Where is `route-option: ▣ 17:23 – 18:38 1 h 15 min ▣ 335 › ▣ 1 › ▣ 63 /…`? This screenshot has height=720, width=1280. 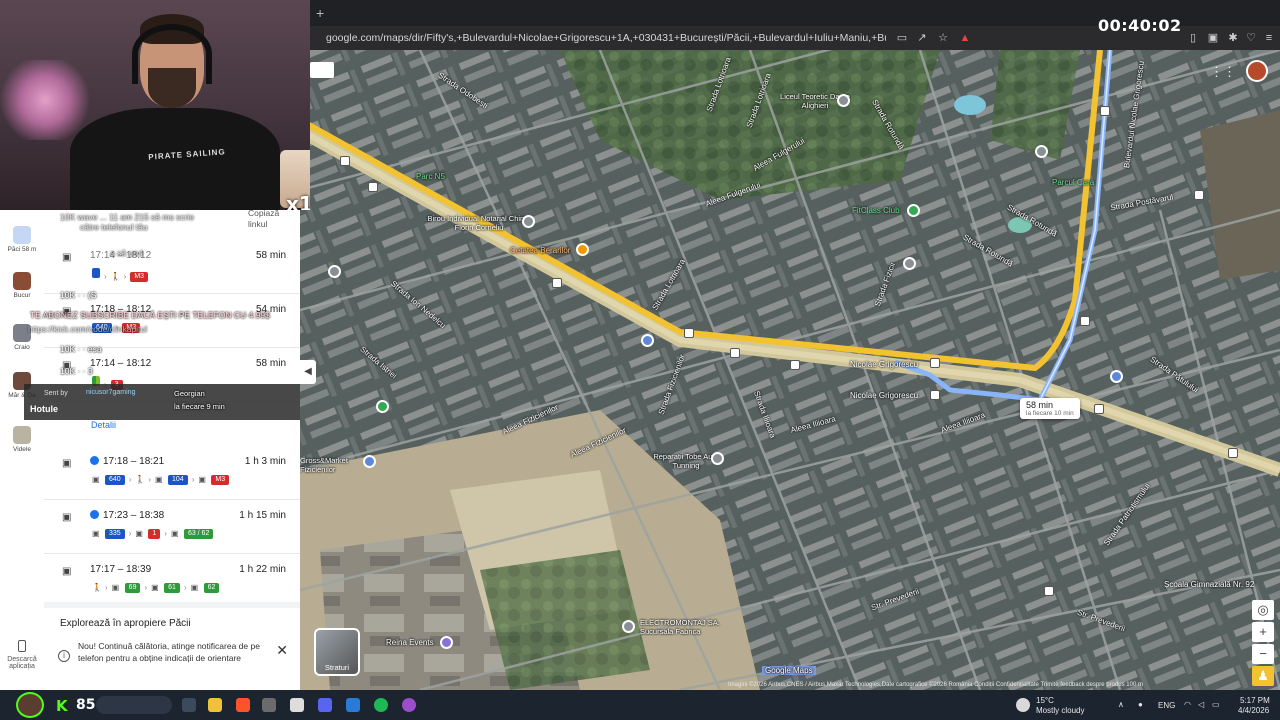 route-option: ▣ 17:23 – 18:38 1 h 15 min ▣ 335 › ▣ 1 › ▣ 63 /… is located at coordinates (172, 527).